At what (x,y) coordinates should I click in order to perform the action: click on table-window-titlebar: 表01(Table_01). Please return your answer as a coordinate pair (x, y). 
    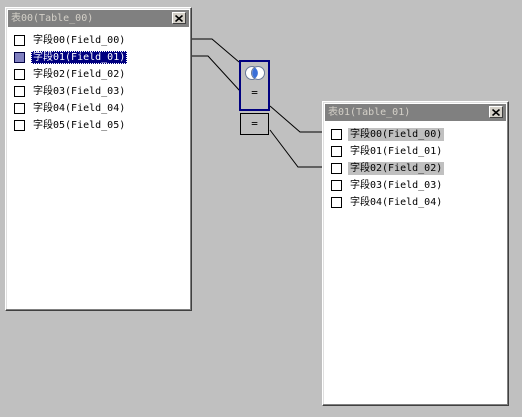
    Looking at the image, I should click on (415, 112).